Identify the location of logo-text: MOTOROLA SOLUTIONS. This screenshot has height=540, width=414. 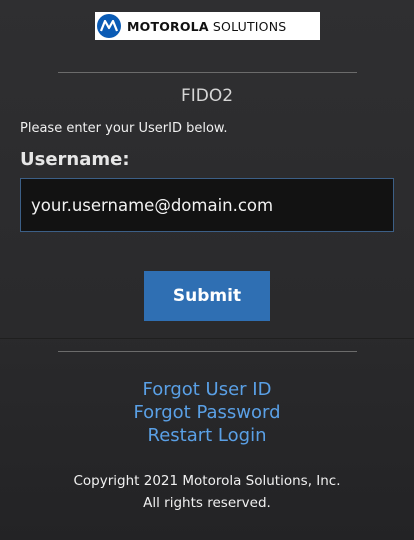
(207, 26).